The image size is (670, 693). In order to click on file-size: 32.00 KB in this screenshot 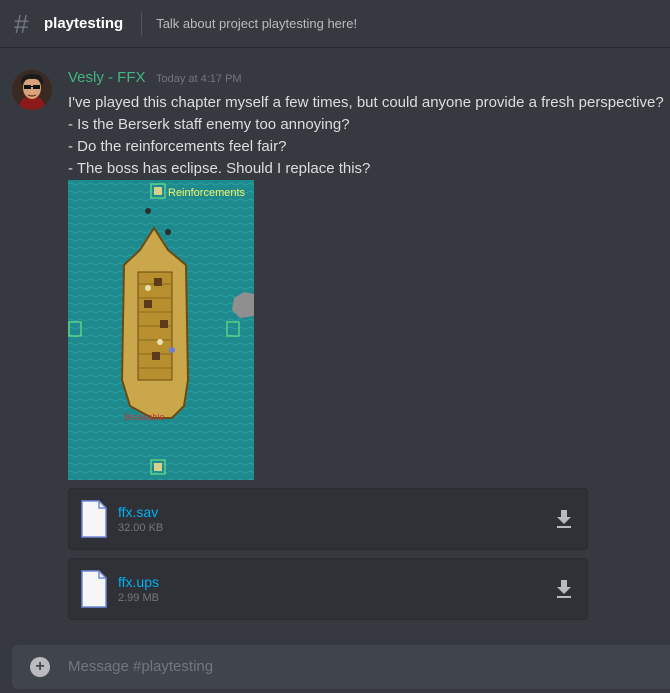, I will do `click(141, 528)`.